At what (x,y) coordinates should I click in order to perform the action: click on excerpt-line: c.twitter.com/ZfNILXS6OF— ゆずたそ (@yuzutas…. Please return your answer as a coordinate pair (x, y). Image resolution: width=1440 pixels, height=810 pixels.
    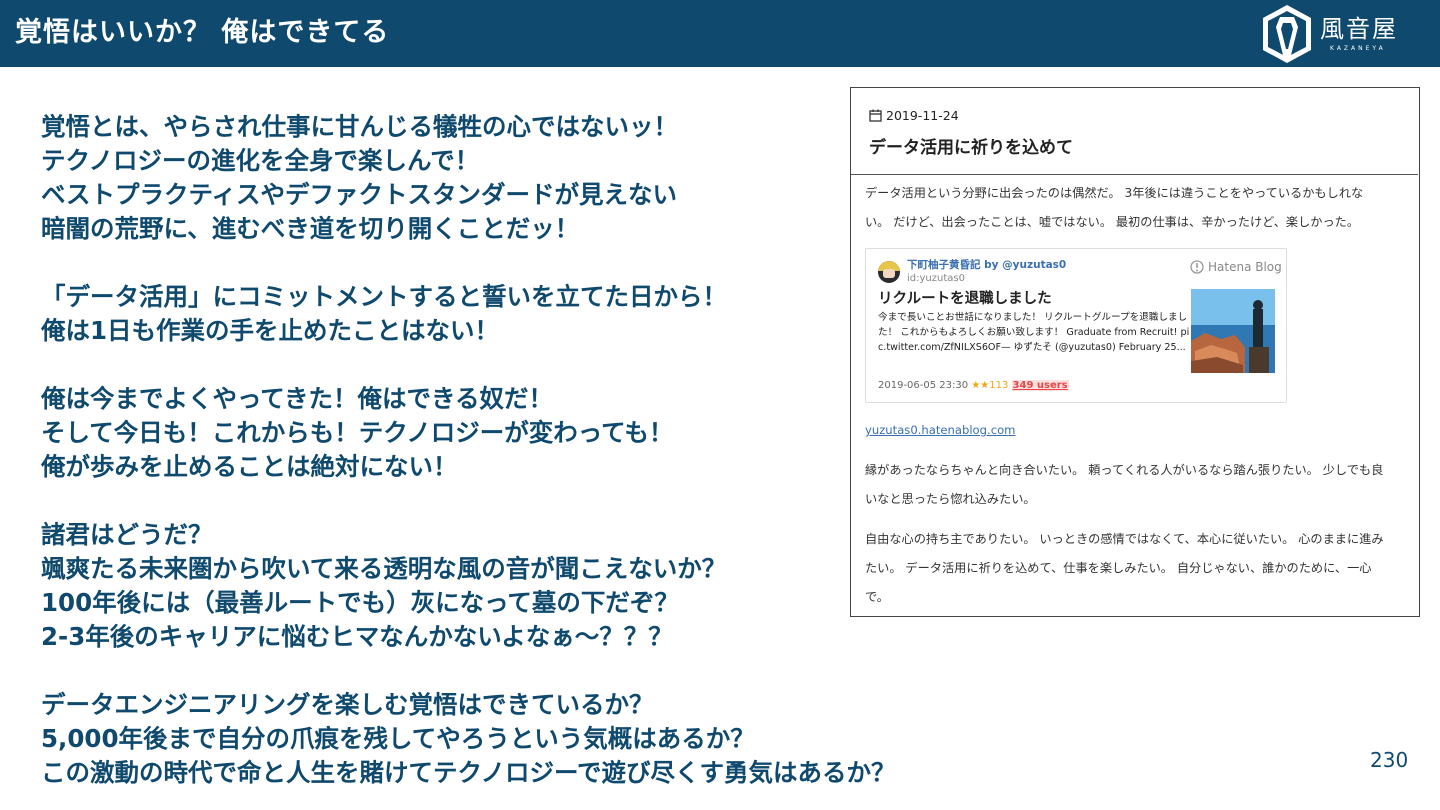
    Looking at the image, I should click on (1032, 347).